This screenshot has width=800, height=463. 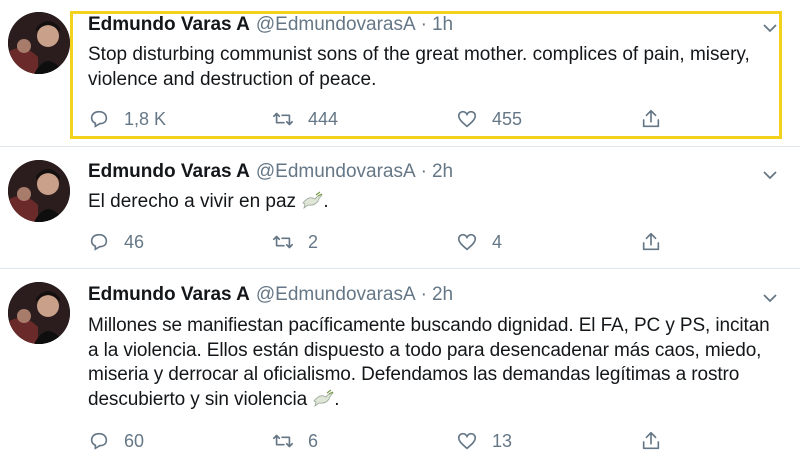 I want to click on like-count: 4, so click(x=497, y=241).